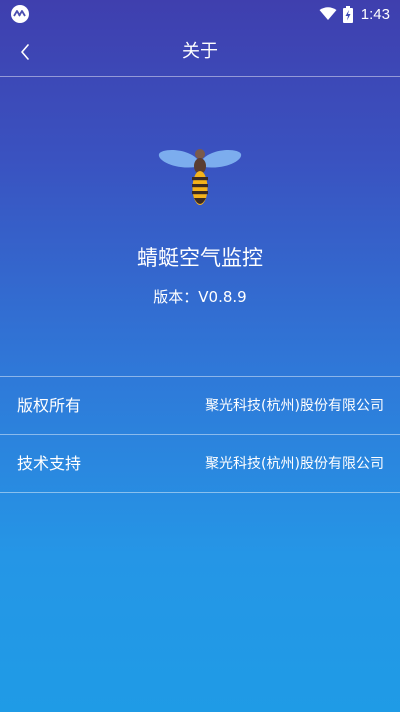  I want to click on status-time: 1:43, so click(375, 14).